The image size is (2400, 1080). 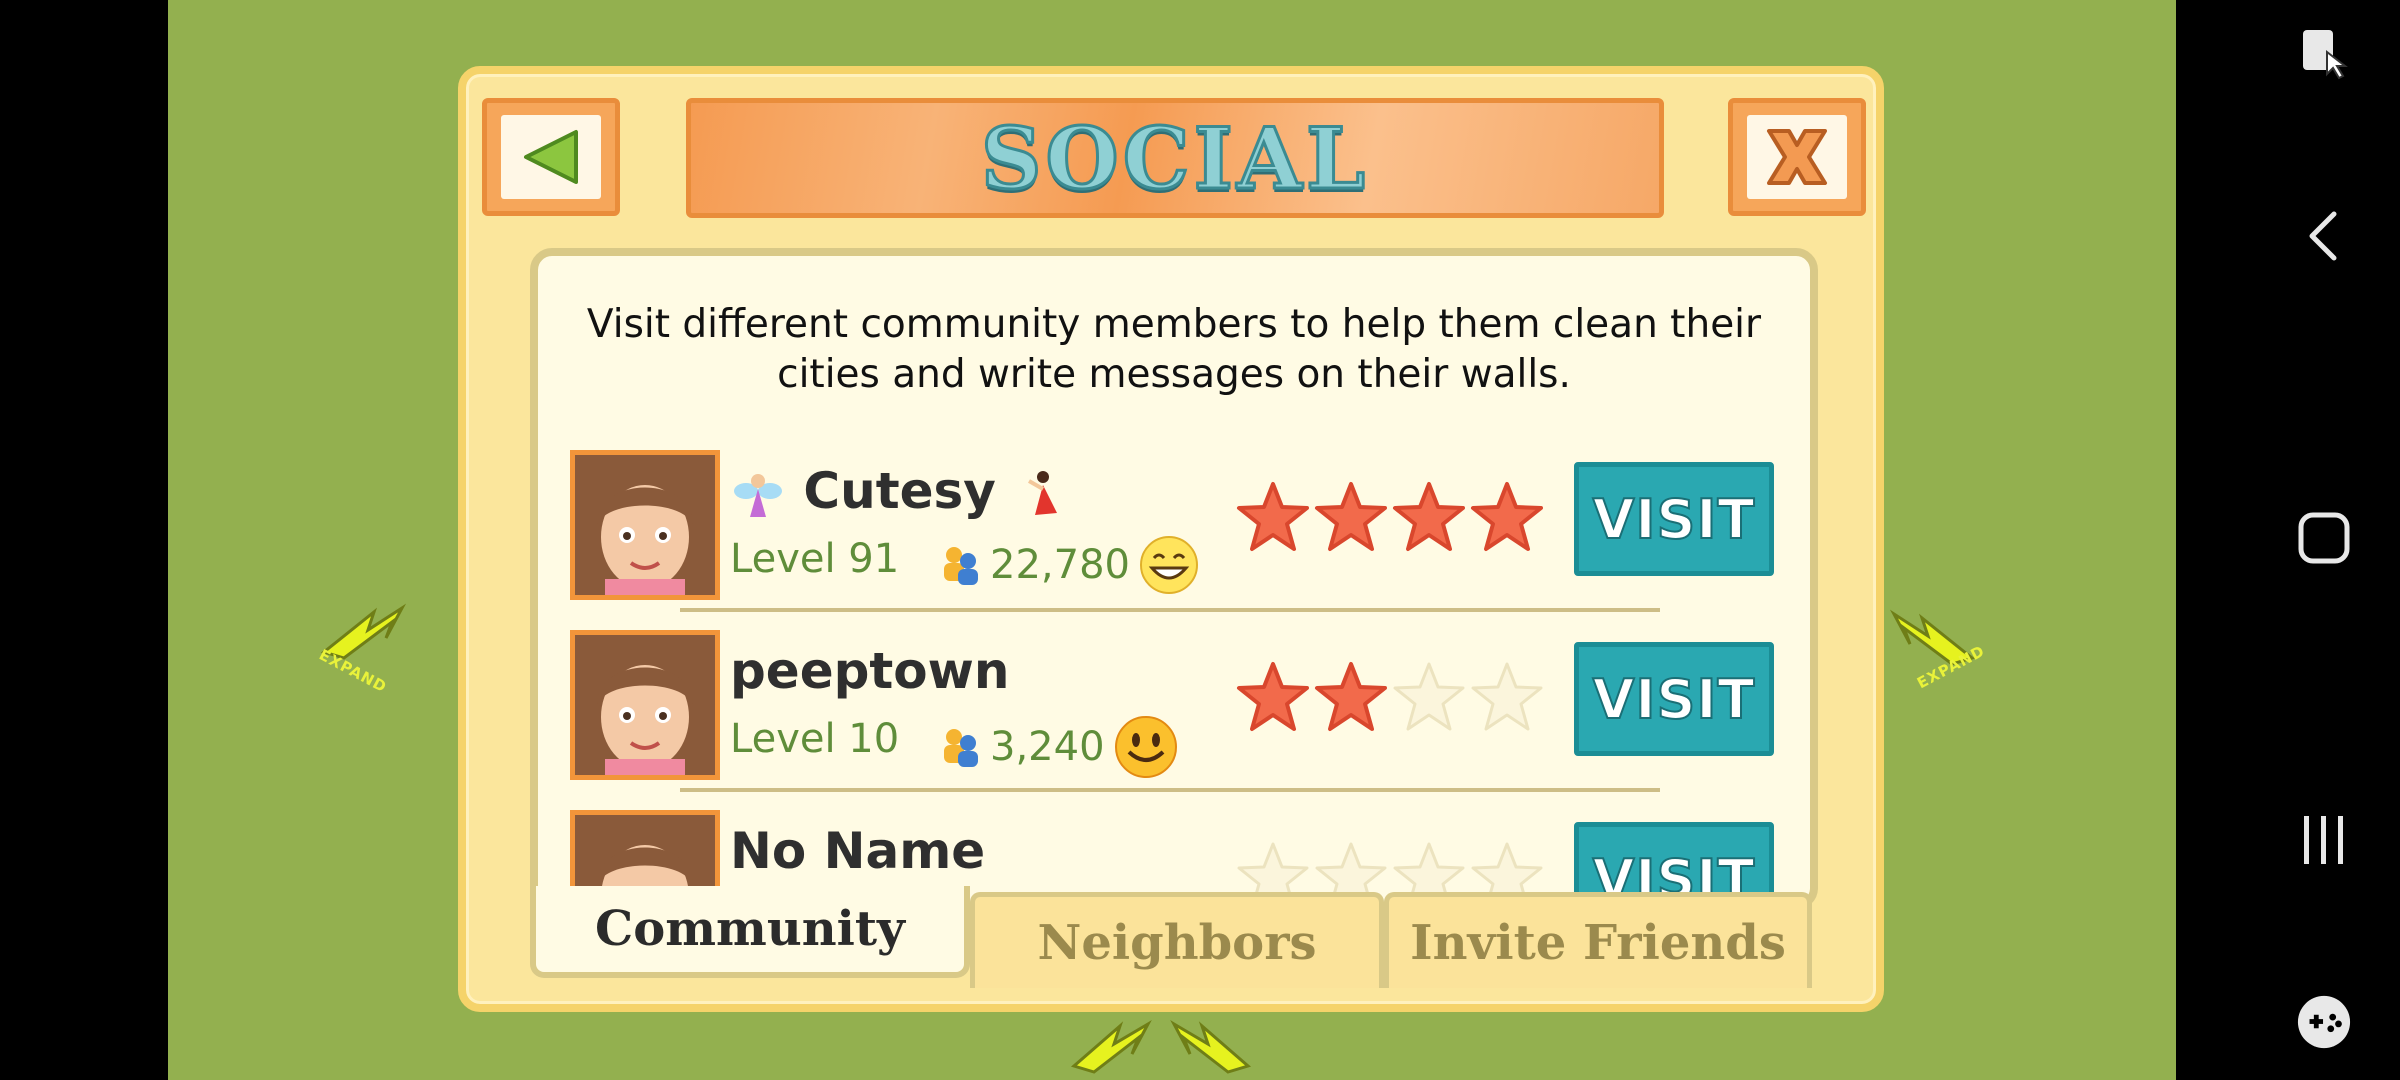 I want to click on close-icon, so click(x=1797, y=157).